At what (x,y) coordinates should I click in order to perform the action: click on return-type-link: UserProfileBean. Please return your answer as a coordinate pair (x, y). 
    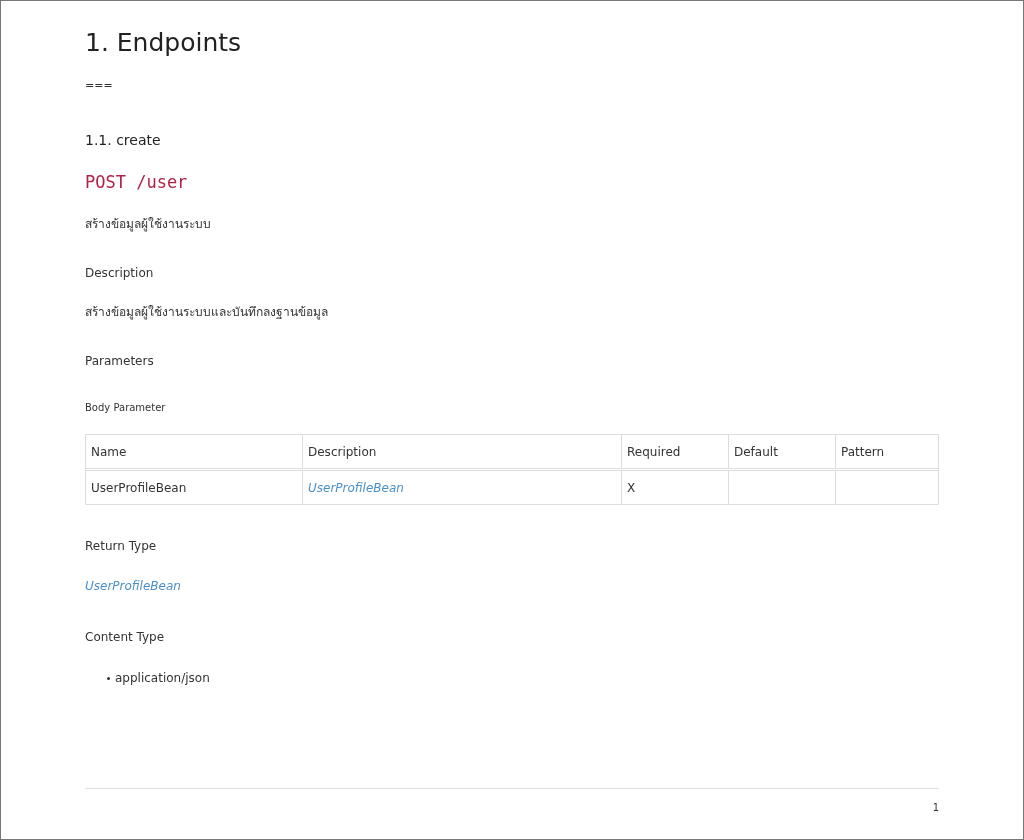
    Looking at the image, I should click on (133, 586).